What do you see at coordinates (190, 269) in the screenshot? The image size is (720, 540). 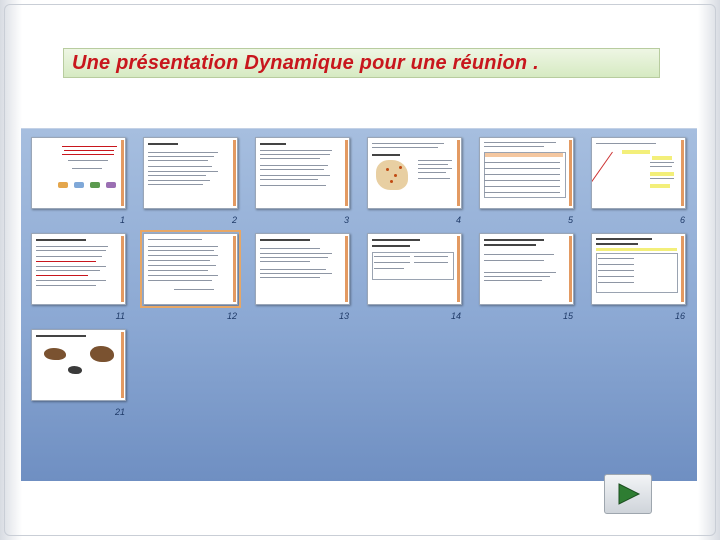 I see `slide-thumbnail-selected` at bounding box center [190, 269].